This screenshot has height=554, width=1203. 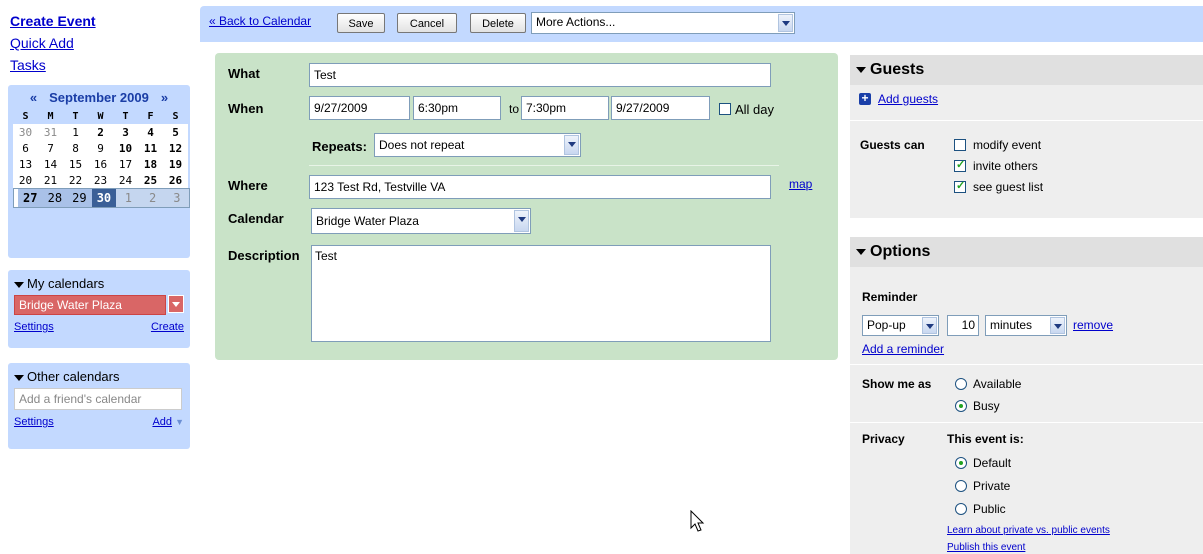 What do you see at coordinates (175, 148) in the screenshot?
I see `mini-calendar-day: 12` at bounding box center [175, 148].